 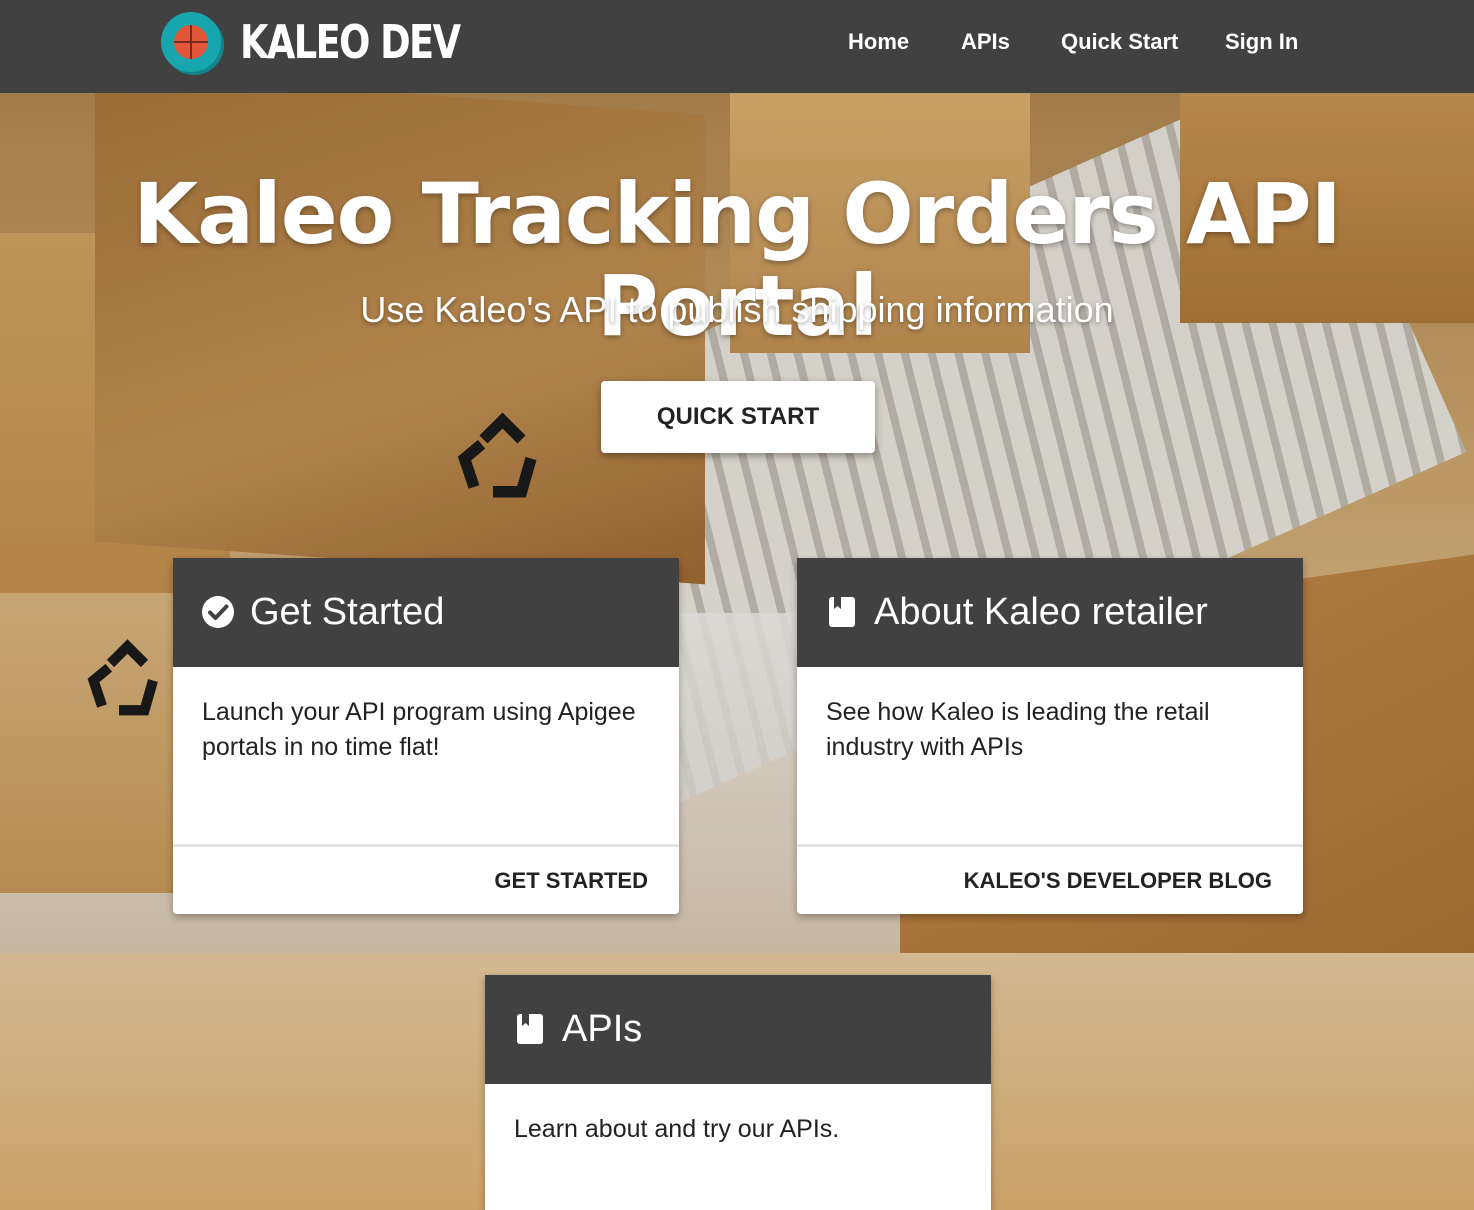 What do you see at coordinates (738, 417) in the screenshot?
I see `quick-start-button: QUICK START` at bounding box center [738, 417].